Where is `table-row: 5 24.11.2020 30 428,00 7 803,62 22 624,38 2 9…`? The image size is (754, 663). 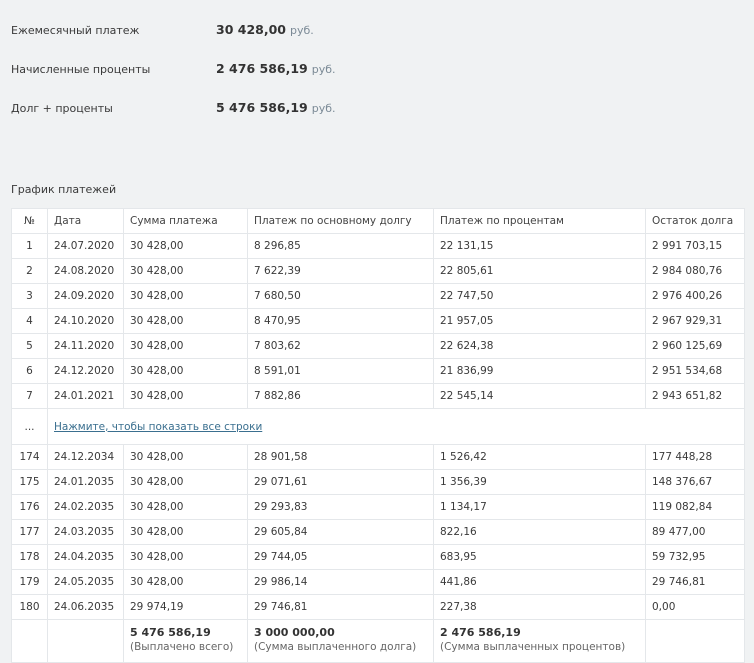 table-row: 5 24.11.2020 30 428,00 7 803,62 22 624,38 2 9… is located at coordinates (378, 346).